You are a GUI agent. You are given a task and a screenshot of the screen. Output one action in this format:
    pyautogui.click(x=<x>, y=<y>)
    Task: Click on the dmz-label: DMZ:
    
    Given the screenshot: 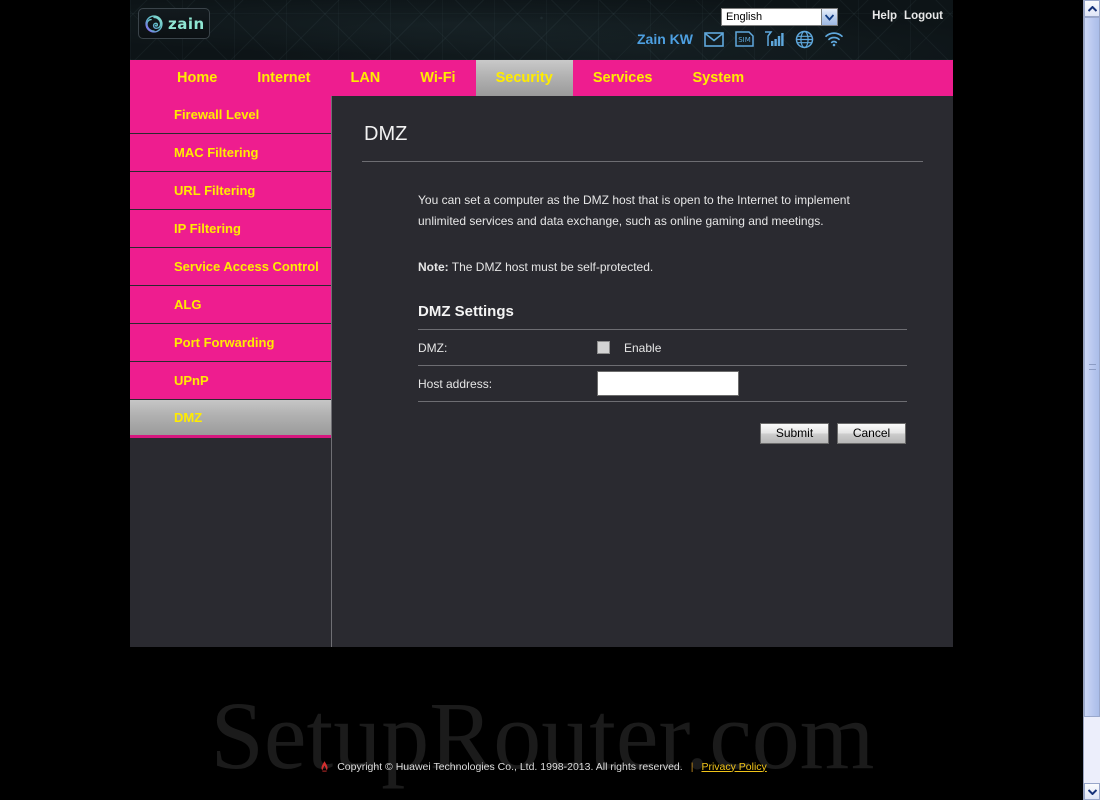 What is the action you would take?
    pyautogui.click(x=433, y=347)
    